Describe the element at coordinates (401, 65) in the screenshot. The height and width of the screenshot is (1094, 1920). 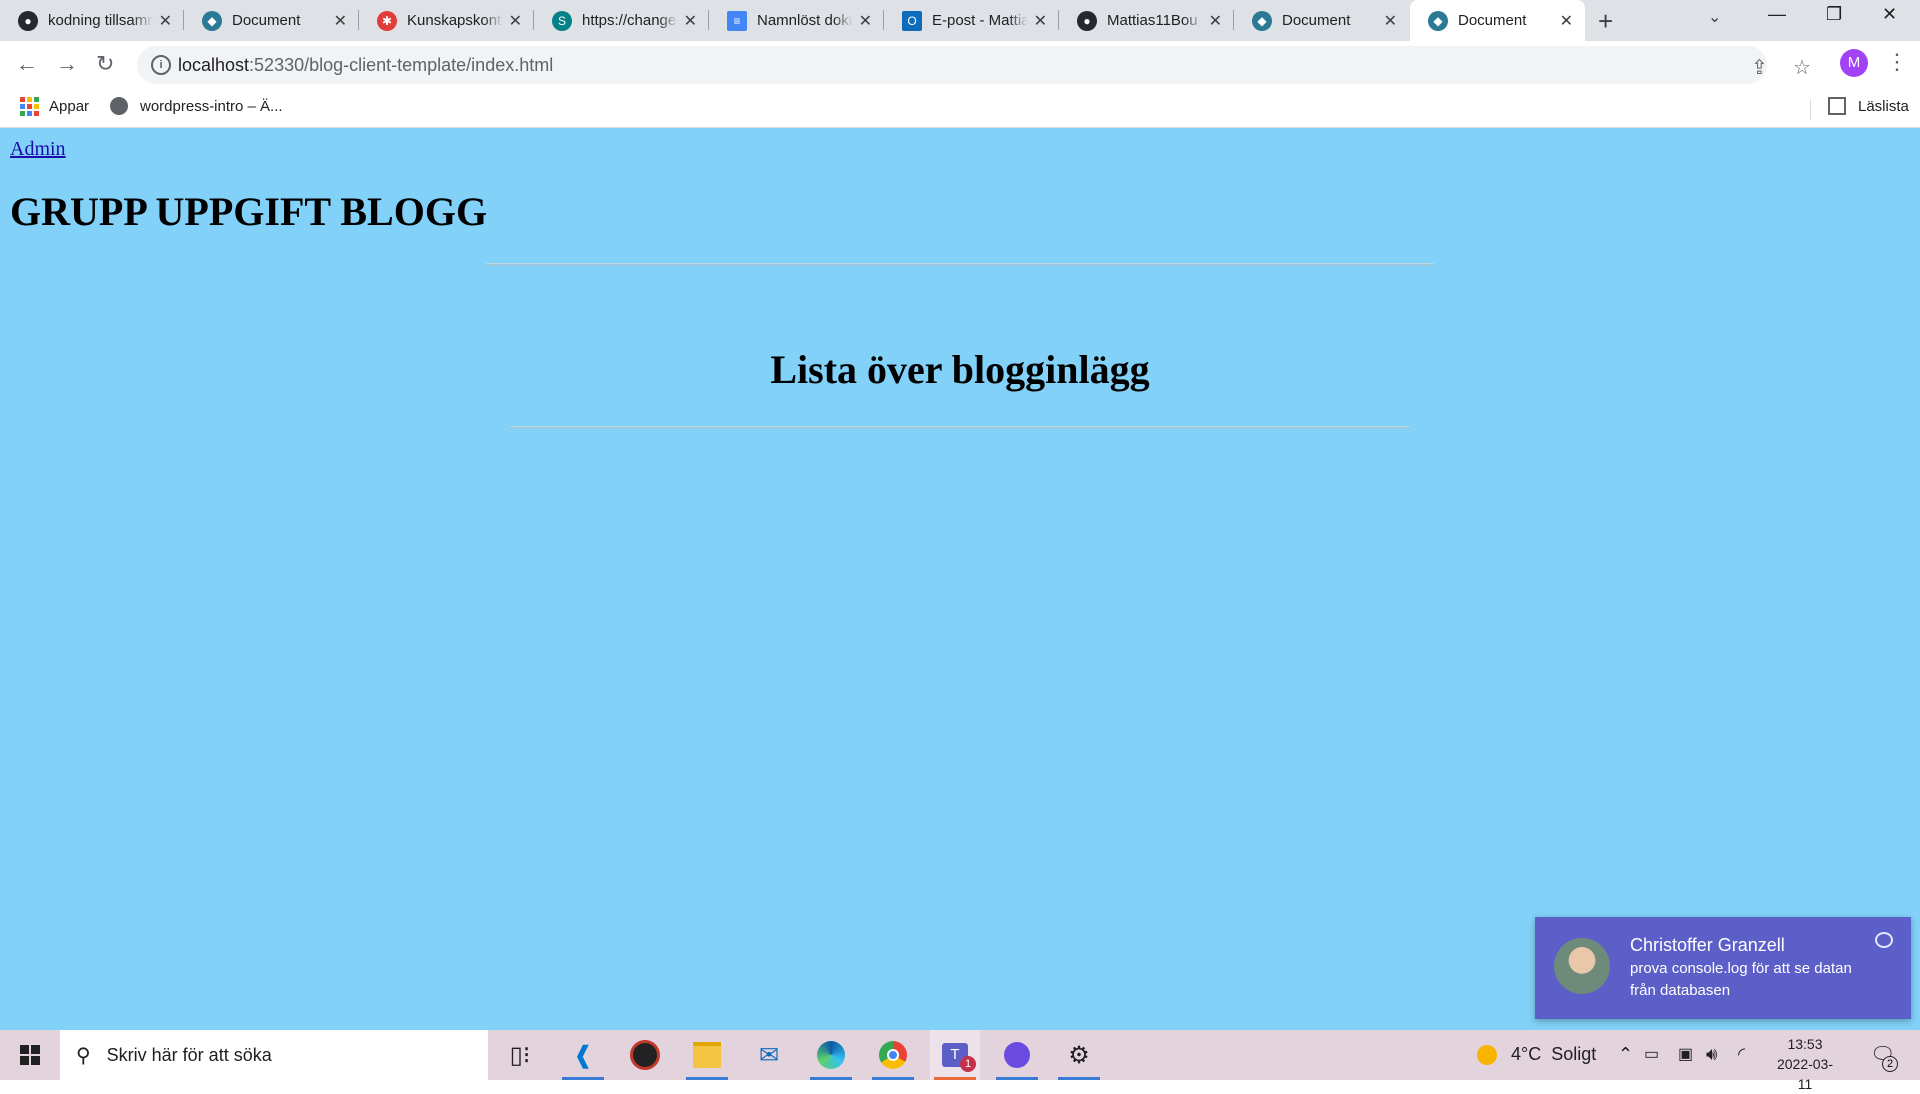
I see `url-path: :52330/blog-client-template/index.html` at that location.